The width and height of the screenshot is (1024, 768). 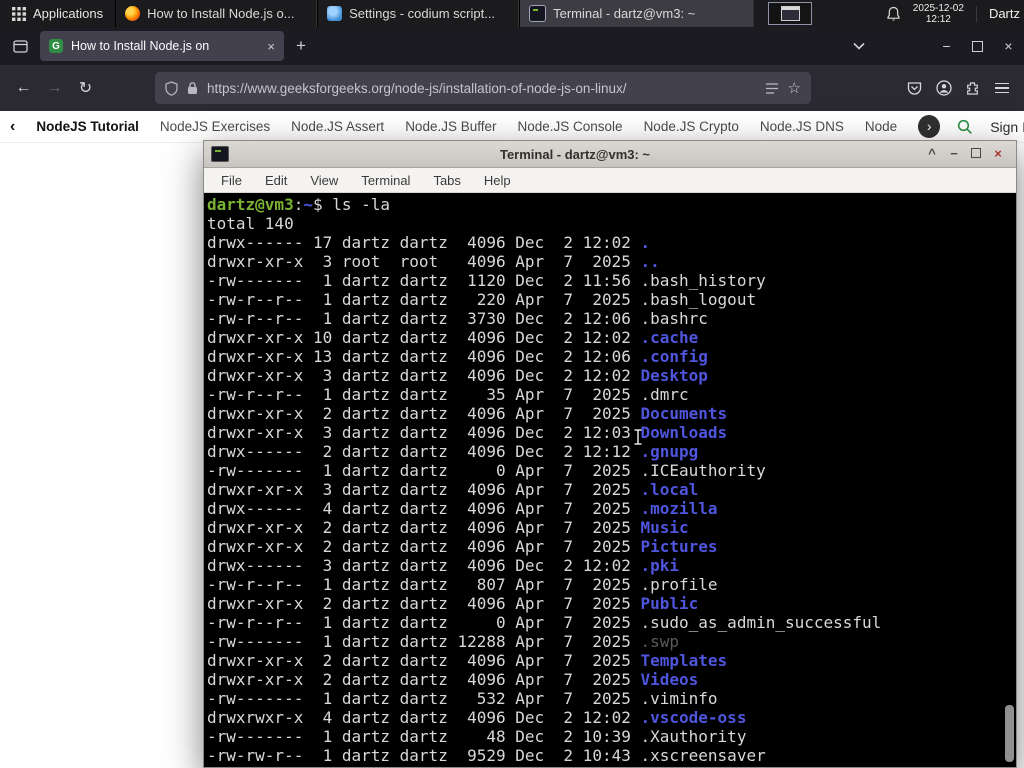 What do you see at coordinates (932, 154) in the screenshot?
I see `shade-icon: ^` at bounding box center [932, 154].